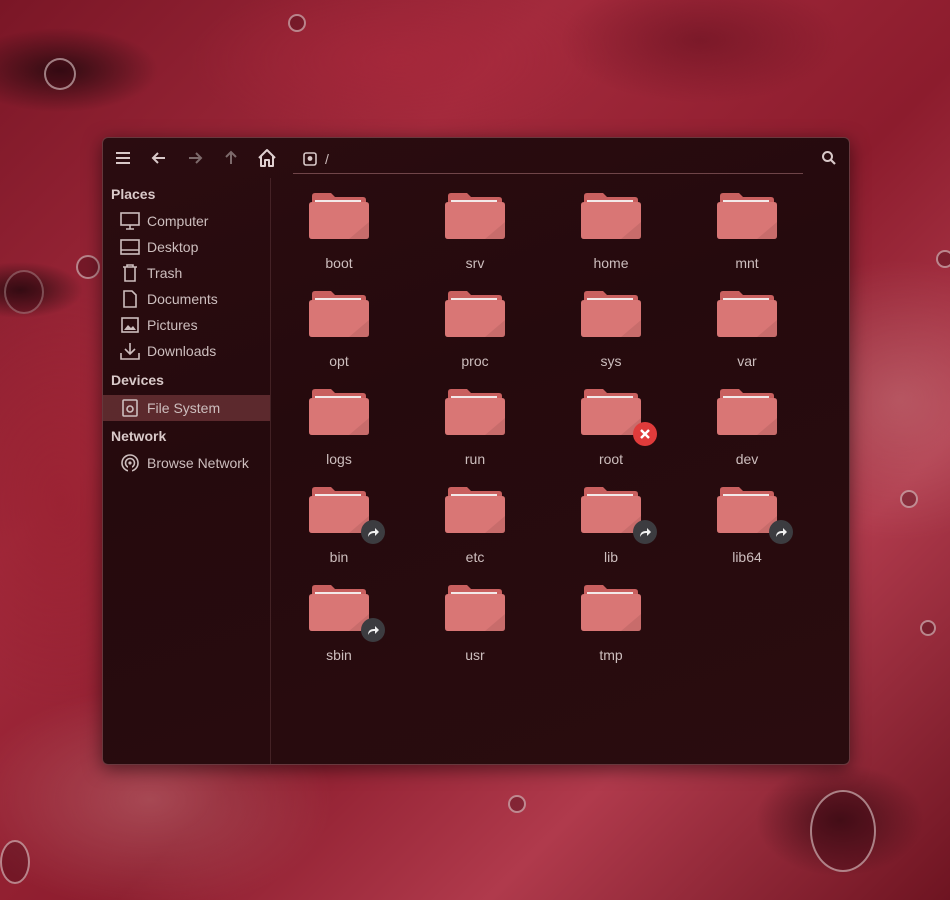  I want to click on folder-item-boot: boot, so click(339, 228).